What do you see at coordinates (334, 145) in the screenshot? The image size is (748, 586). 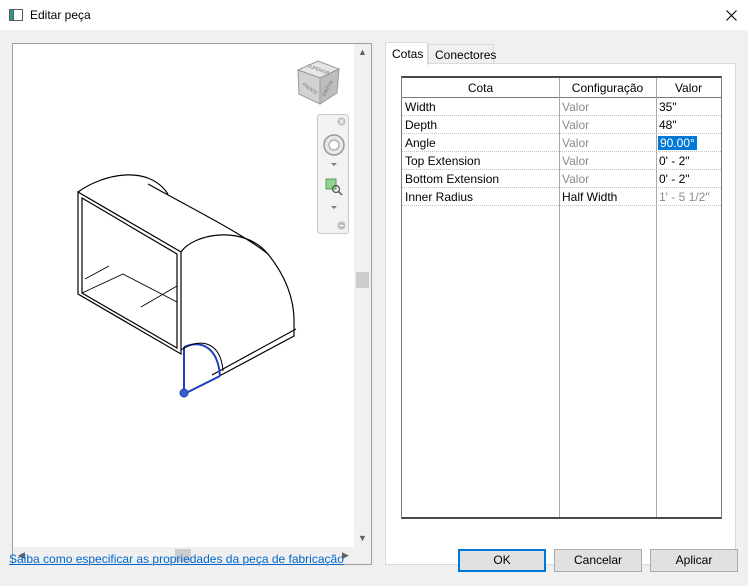 I see `steering-wheel-icon` at bounding box center [334, 145].